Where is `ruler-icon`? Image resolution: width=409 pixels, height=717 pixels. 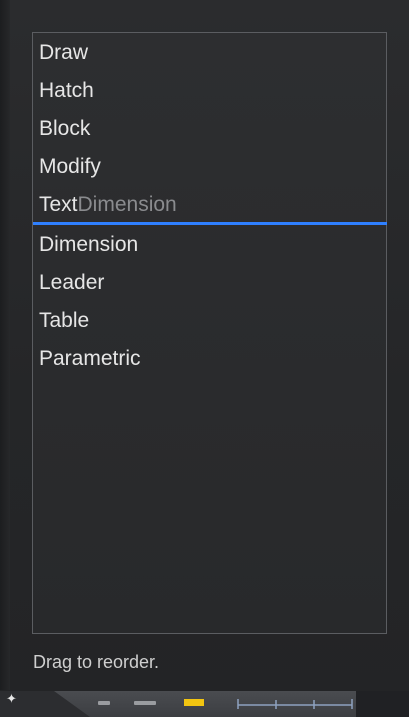 ruler-icon is located at coordinates (296, 704).